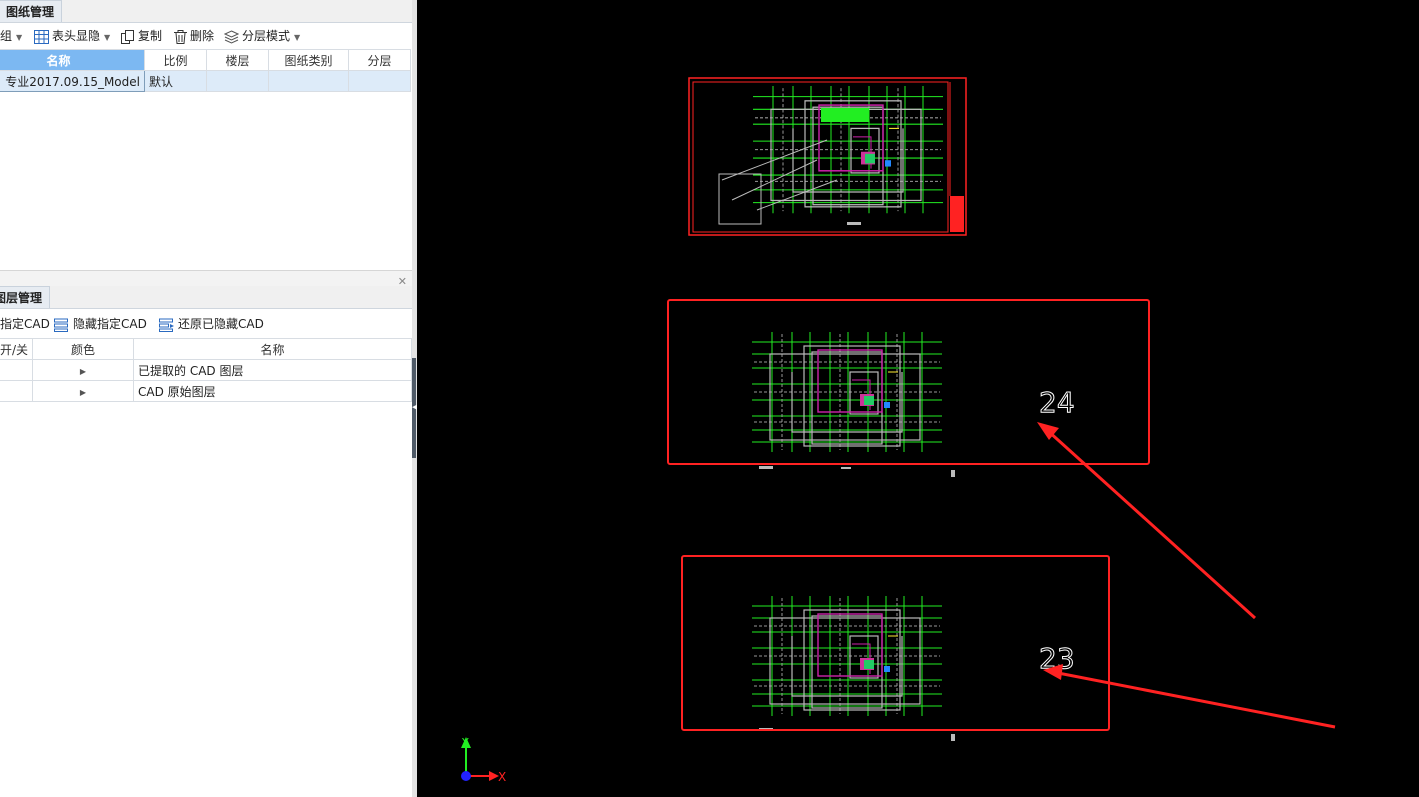 This screenshot has width=1419, height=797. I want to click on group-label: 分组, so click(6, 36).